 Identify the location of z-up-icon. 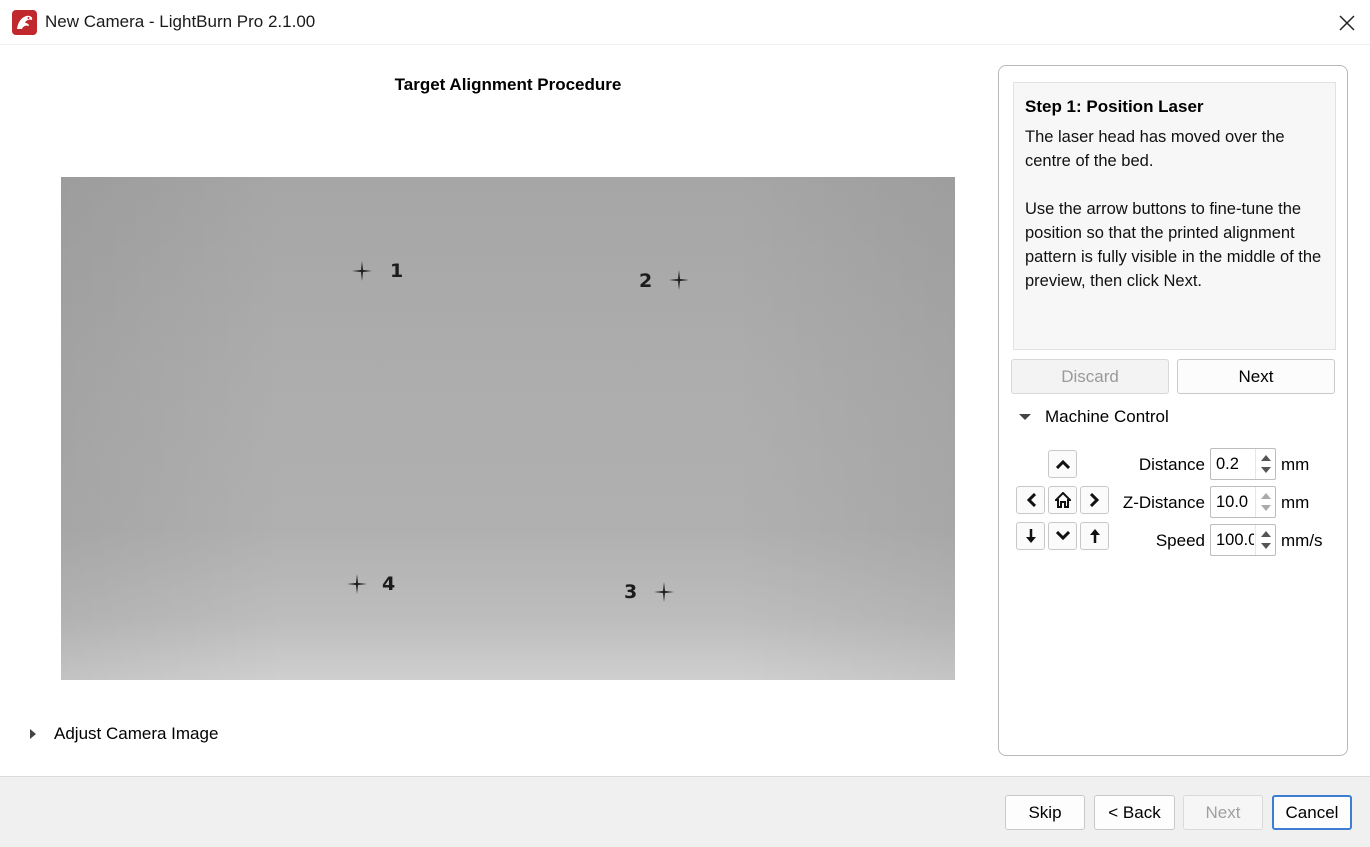
(1094, 536).